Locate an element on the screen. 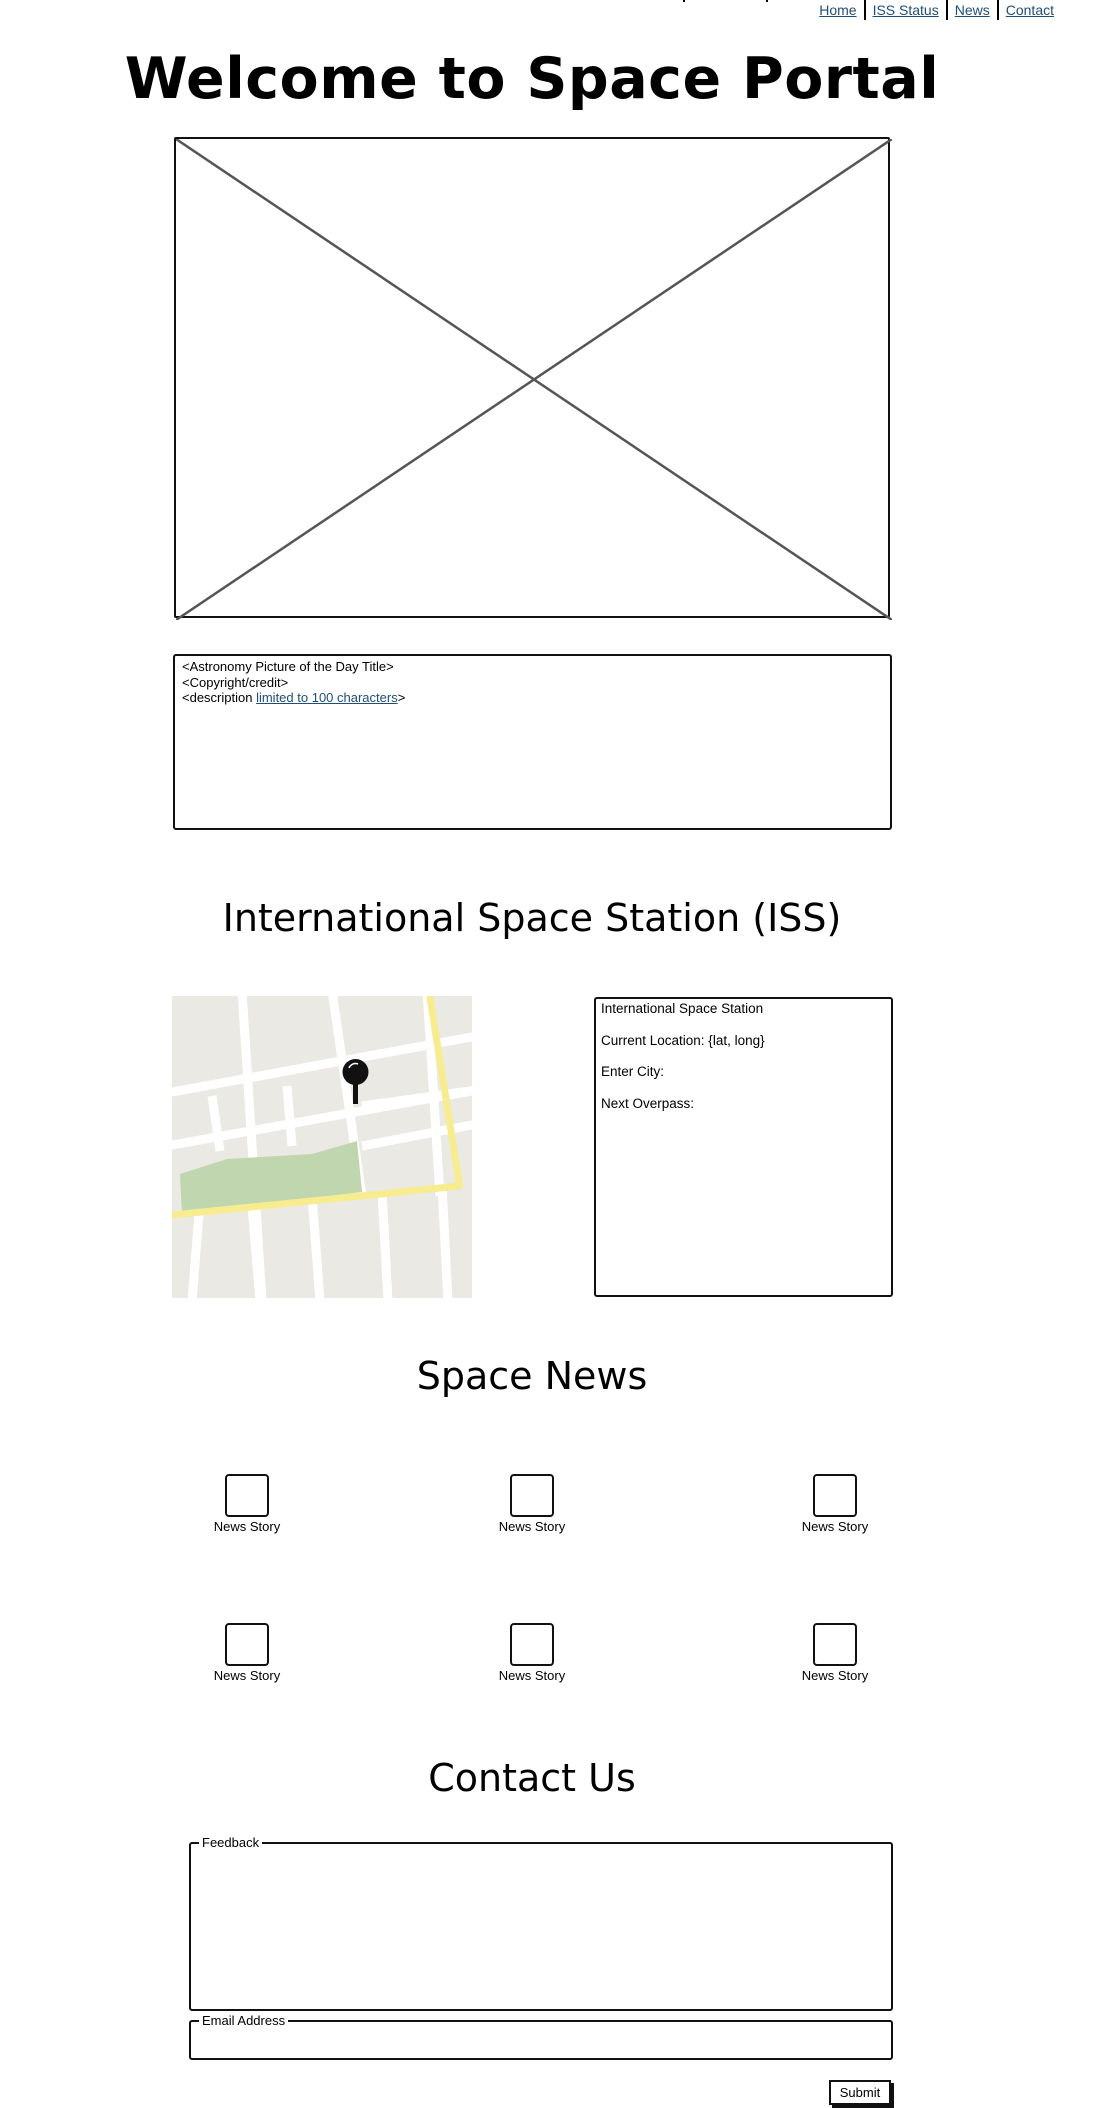  apod-description-link: limited to 100 characters is located at coordinates (327, 697).